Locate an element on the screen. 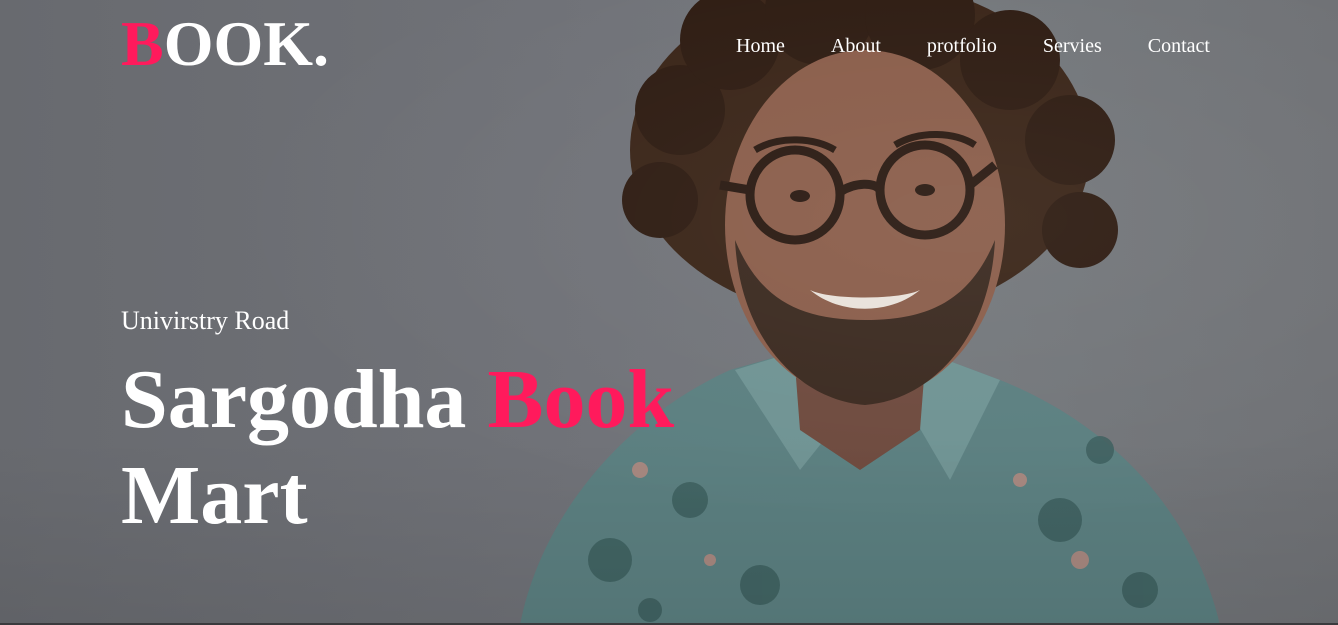 Image resolution: width=1338 pixels, height=625 pixels. hero-headline: Sargodha Book Mart is located at coordinates (397, 448).